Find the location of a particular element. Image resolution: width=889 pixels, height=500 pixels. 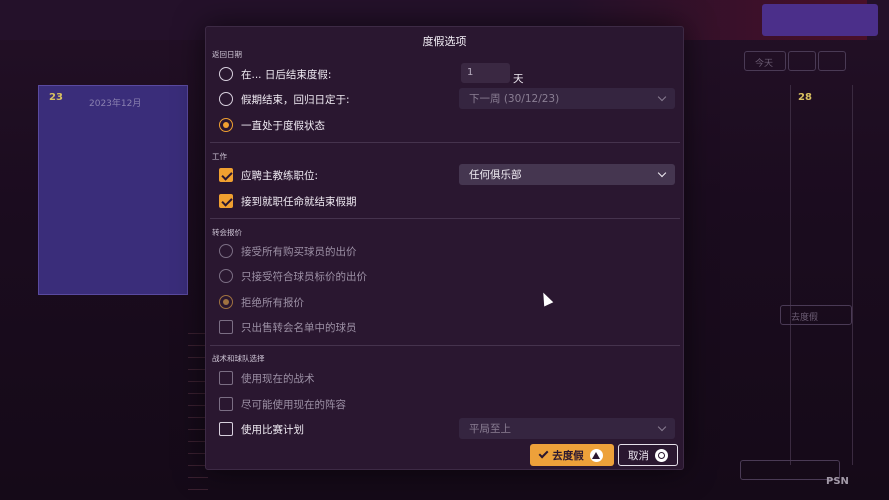

option-label: 假期结束，回归日定于: is located at coordinates (295, 99).